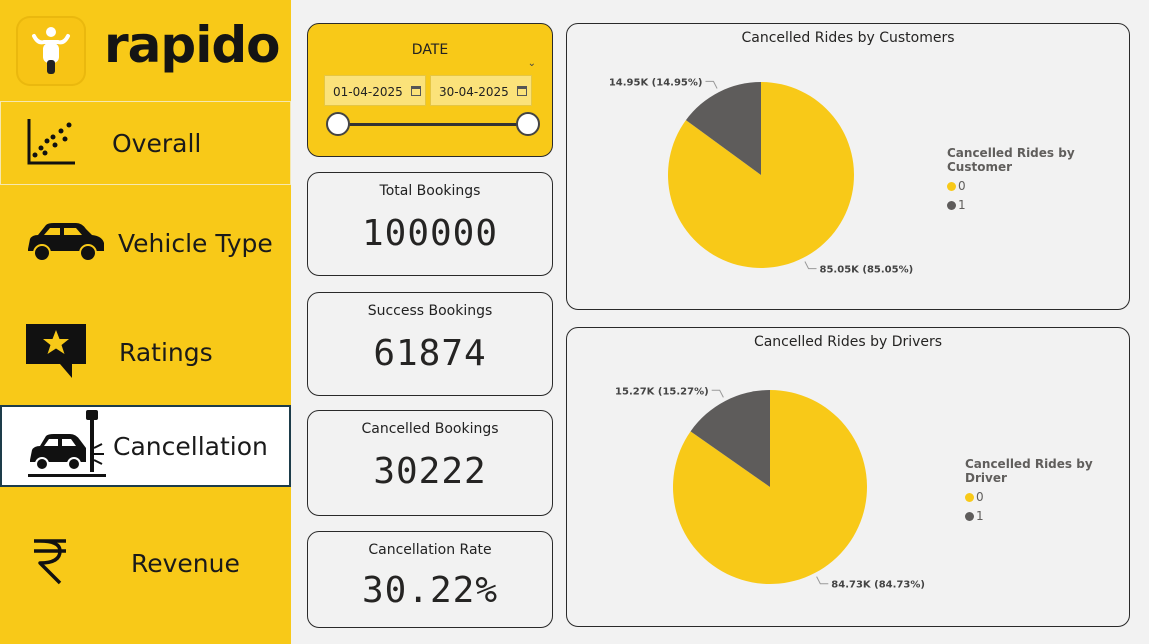 This screenshot has height=644, width=1149. I want to click on legend: Cancelled Rides by Customer 0 1, so click(1038, 179).